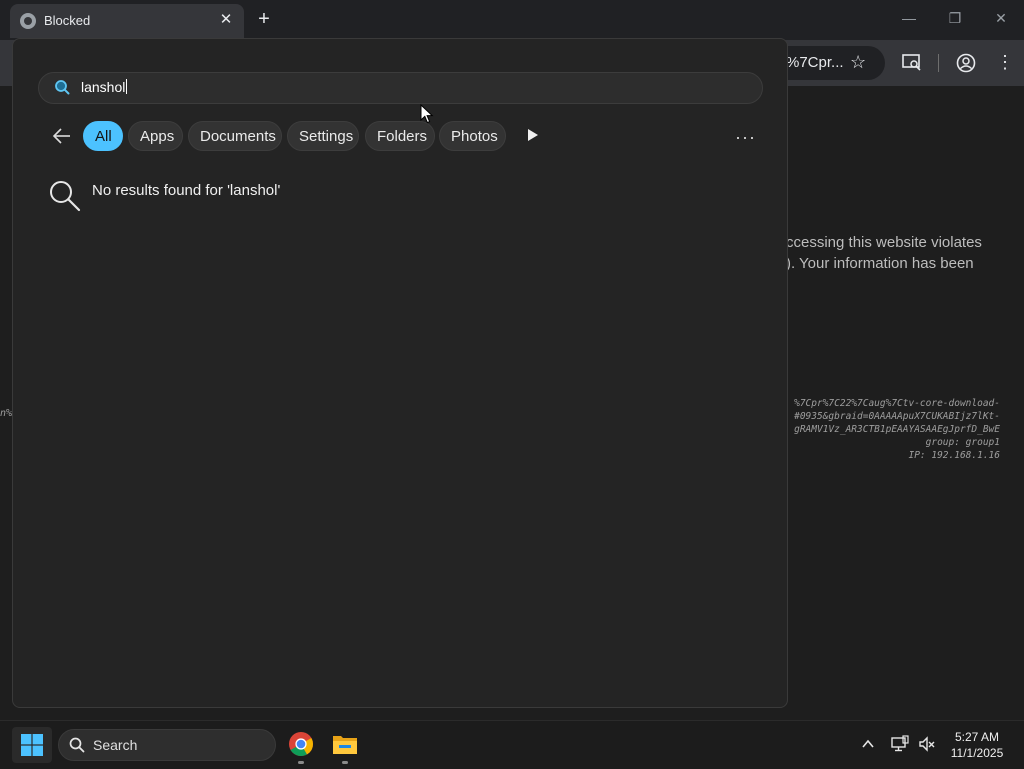  I want to click on start-button, so click(32, 745).